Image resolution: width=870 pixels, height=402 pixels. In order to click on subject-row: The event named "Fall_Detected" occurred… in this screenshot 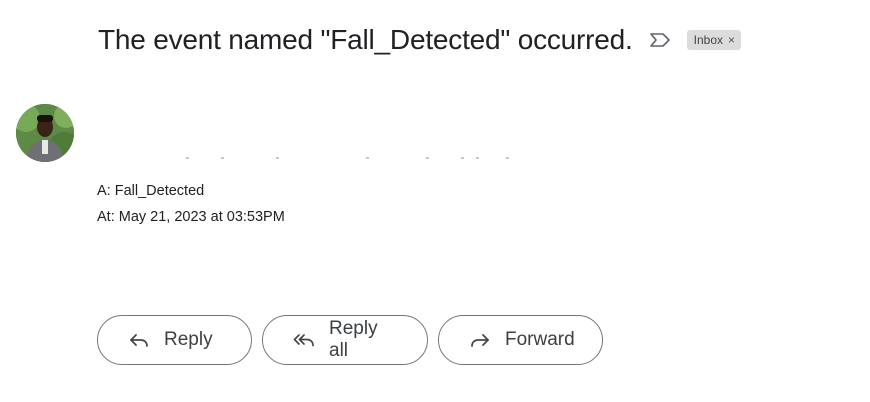, I will do `click(420, 40)`.